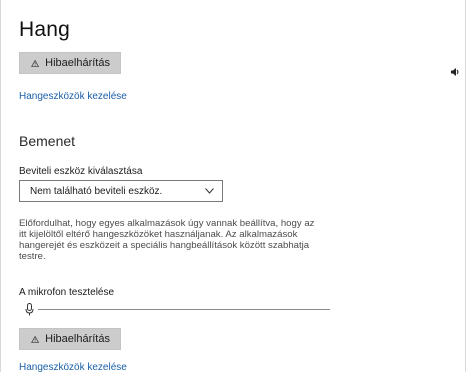  I want to click on input-device-select-label: Beviteli eszköz kiválasztása, so click(81, 171).